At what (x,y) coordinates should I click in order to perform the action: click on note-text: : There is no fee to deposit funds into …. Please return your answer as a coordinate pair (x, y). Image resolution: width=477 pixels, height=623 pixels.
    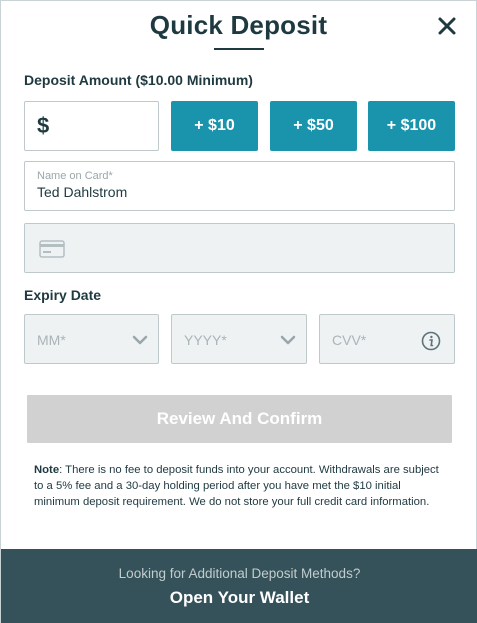
    Looking at the image, I should click on (236, 486).